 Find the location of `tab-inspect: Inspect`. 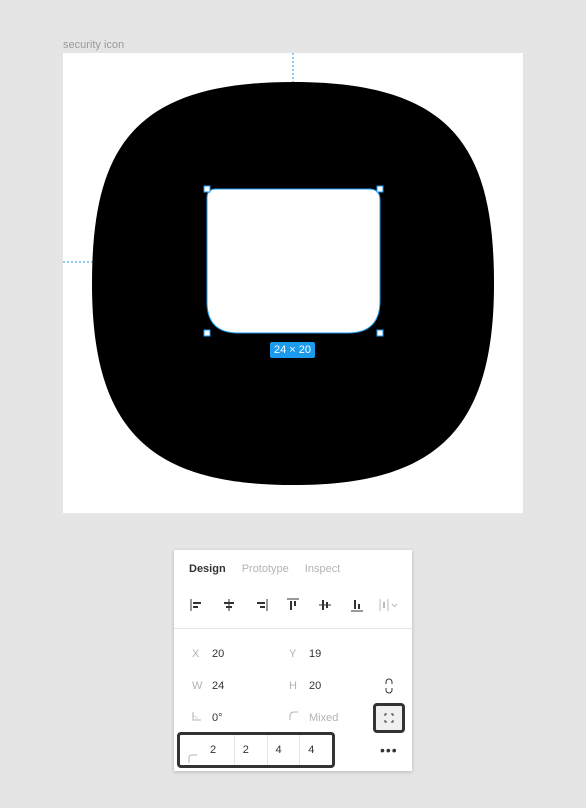

tab-inspect: Inspect is located at coordinates (322, 569).